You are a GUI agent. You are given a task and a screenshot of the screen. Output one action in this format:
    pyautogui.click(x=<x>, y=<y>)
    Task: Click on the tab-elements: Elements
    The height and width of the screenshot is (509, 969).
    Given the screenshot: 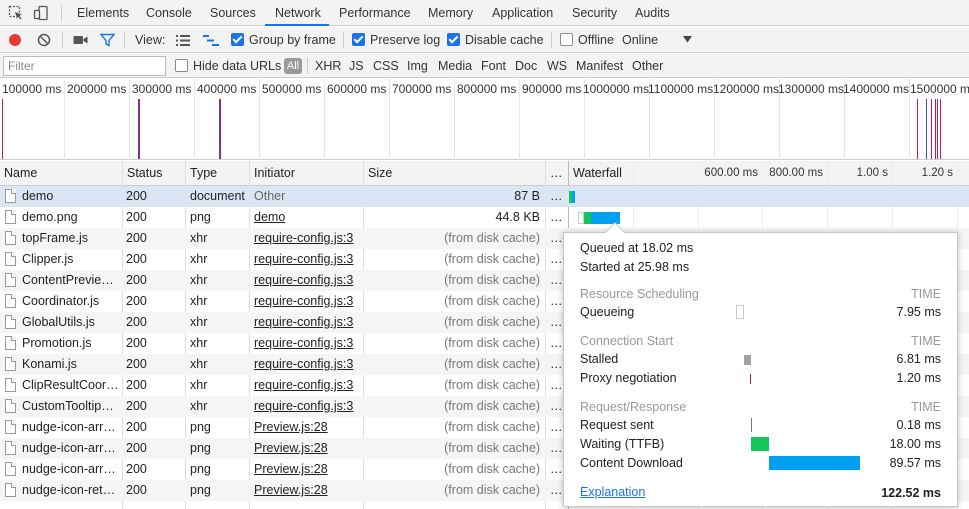 What is the action you would take?
    pyautogui.click(x=103, y=13)
    